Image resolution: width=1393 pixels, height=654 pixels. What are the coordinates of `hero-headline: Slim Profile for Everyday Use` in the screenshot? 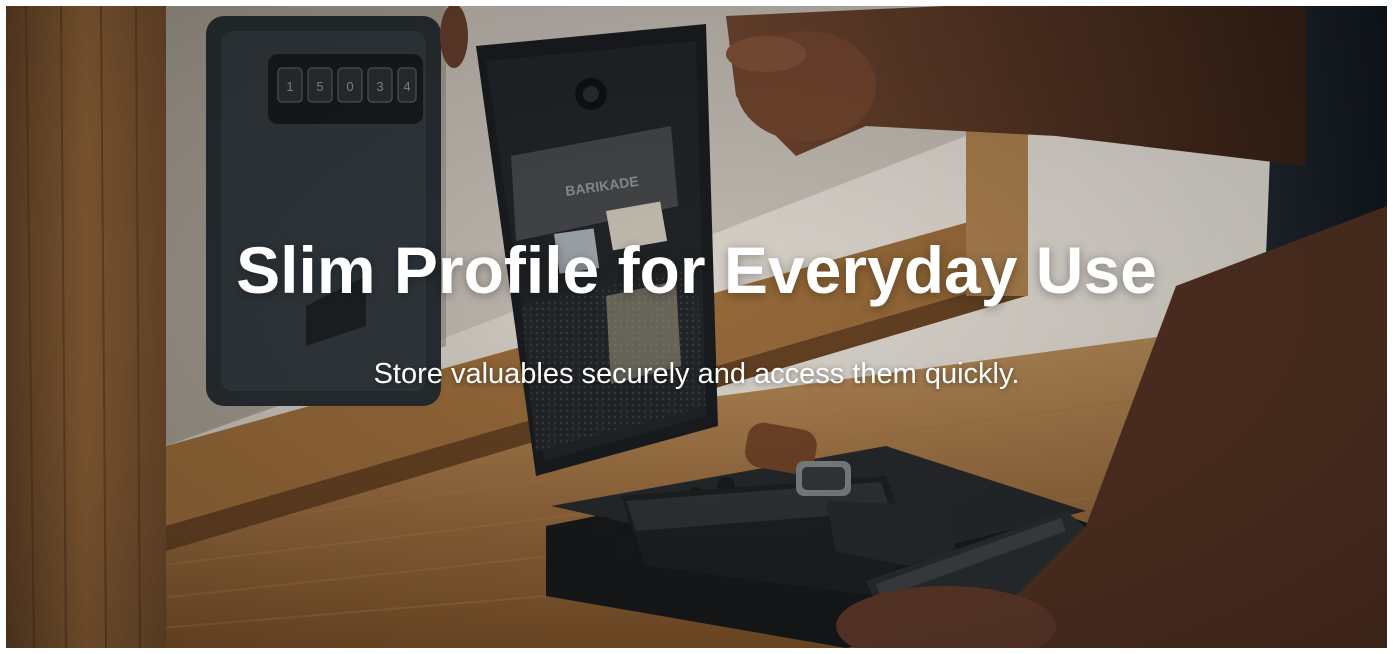 It's located at (696, 270).